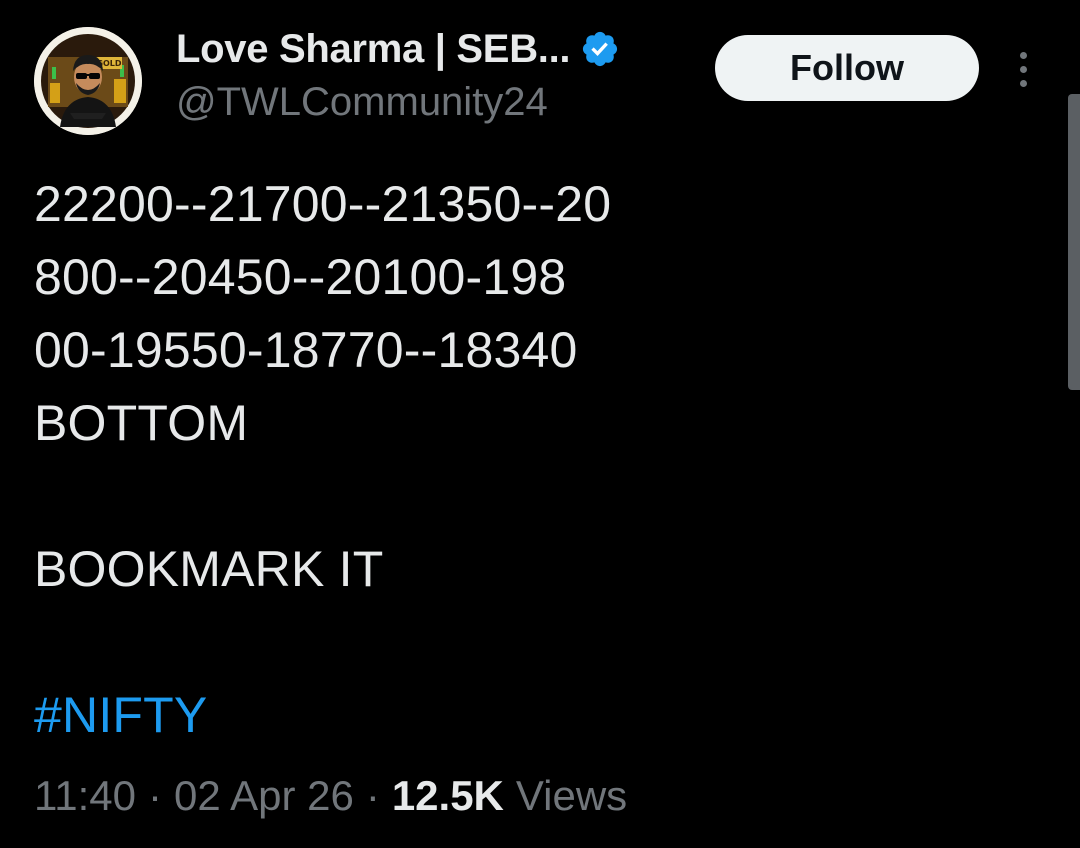  What do you see at coordinates (306, 350) in the screenshot?
I see `tweet-text-line: 00-19550-18770--18340` at bounding box center [306, 350].